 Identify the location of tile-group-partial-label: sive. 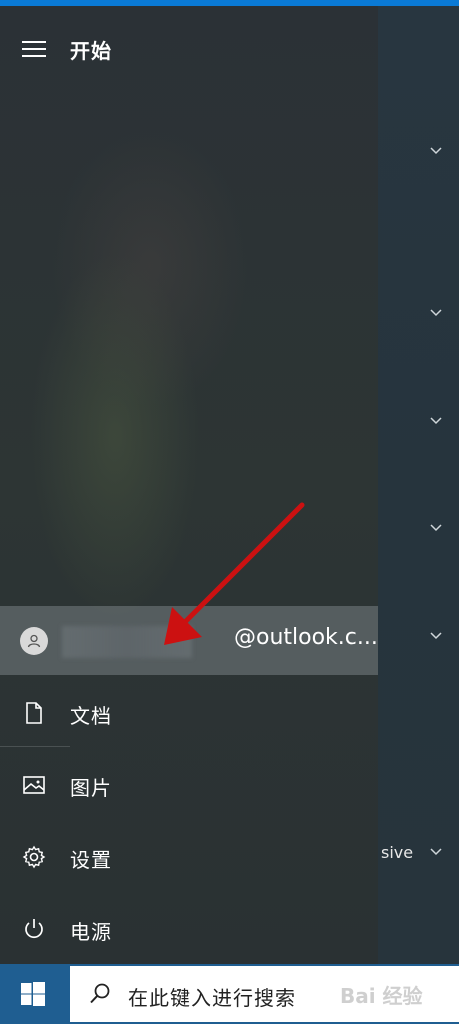
(397, 852).